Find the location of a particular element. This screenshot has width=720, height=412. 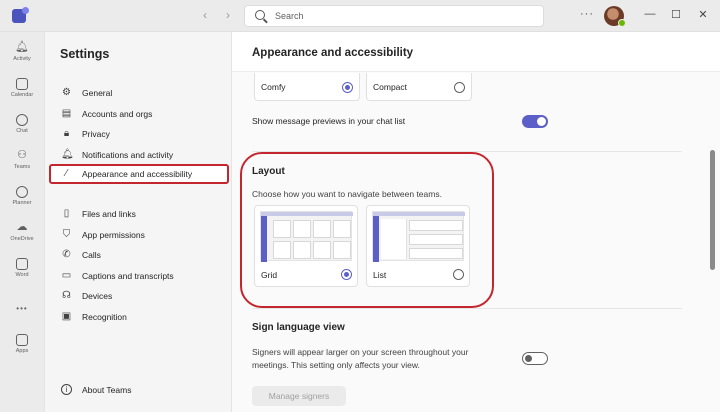

settings-item-general: ⚙ General is located at coordinates (139, 93).